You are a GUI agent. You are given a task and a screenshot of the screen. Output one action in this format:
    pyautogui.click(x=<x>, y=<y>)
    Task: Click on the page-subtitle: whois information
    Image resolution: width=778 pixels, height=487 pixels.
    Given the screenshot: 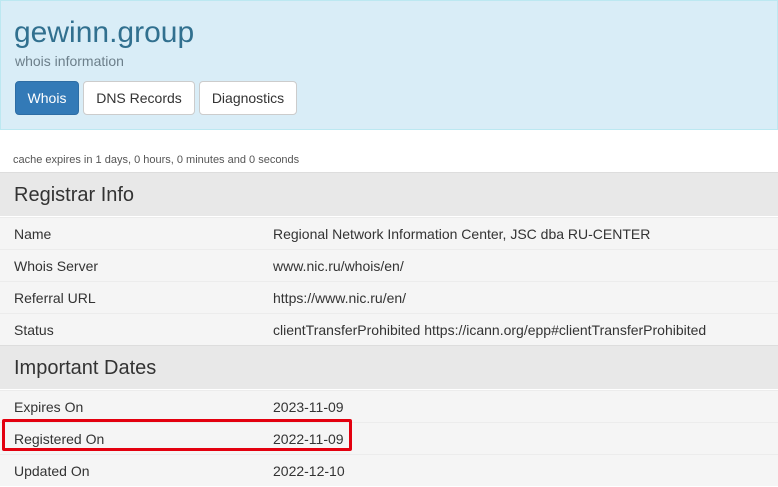 What is the action you would take?
    pyautogui.click(x=69, y=61)
    